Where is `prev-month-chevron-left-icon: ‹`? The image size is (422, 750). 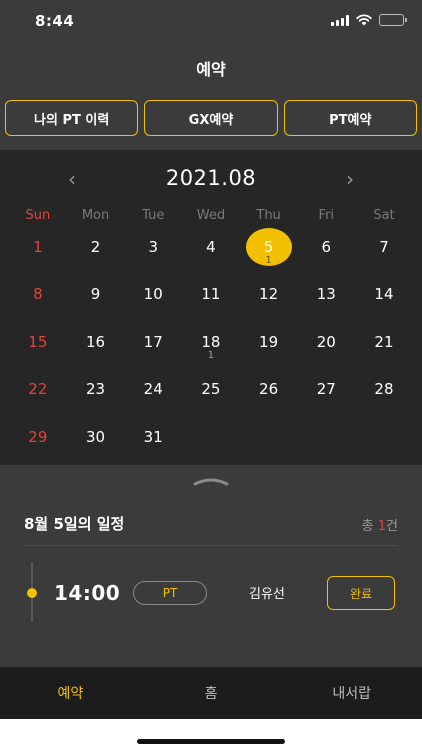 prev-month-chevron-left-icon: ‹ is located at coordinates (72, 180).